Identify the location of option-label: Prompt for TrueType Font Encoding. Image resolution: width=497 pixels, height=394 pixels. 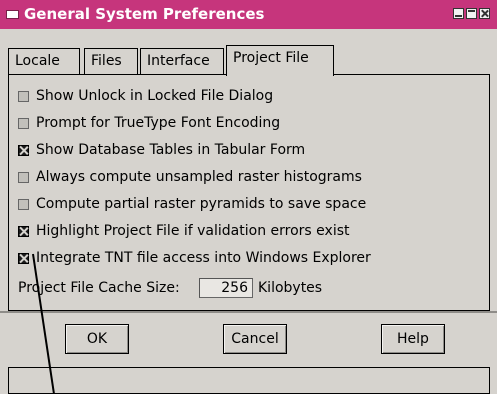
(158, 123).